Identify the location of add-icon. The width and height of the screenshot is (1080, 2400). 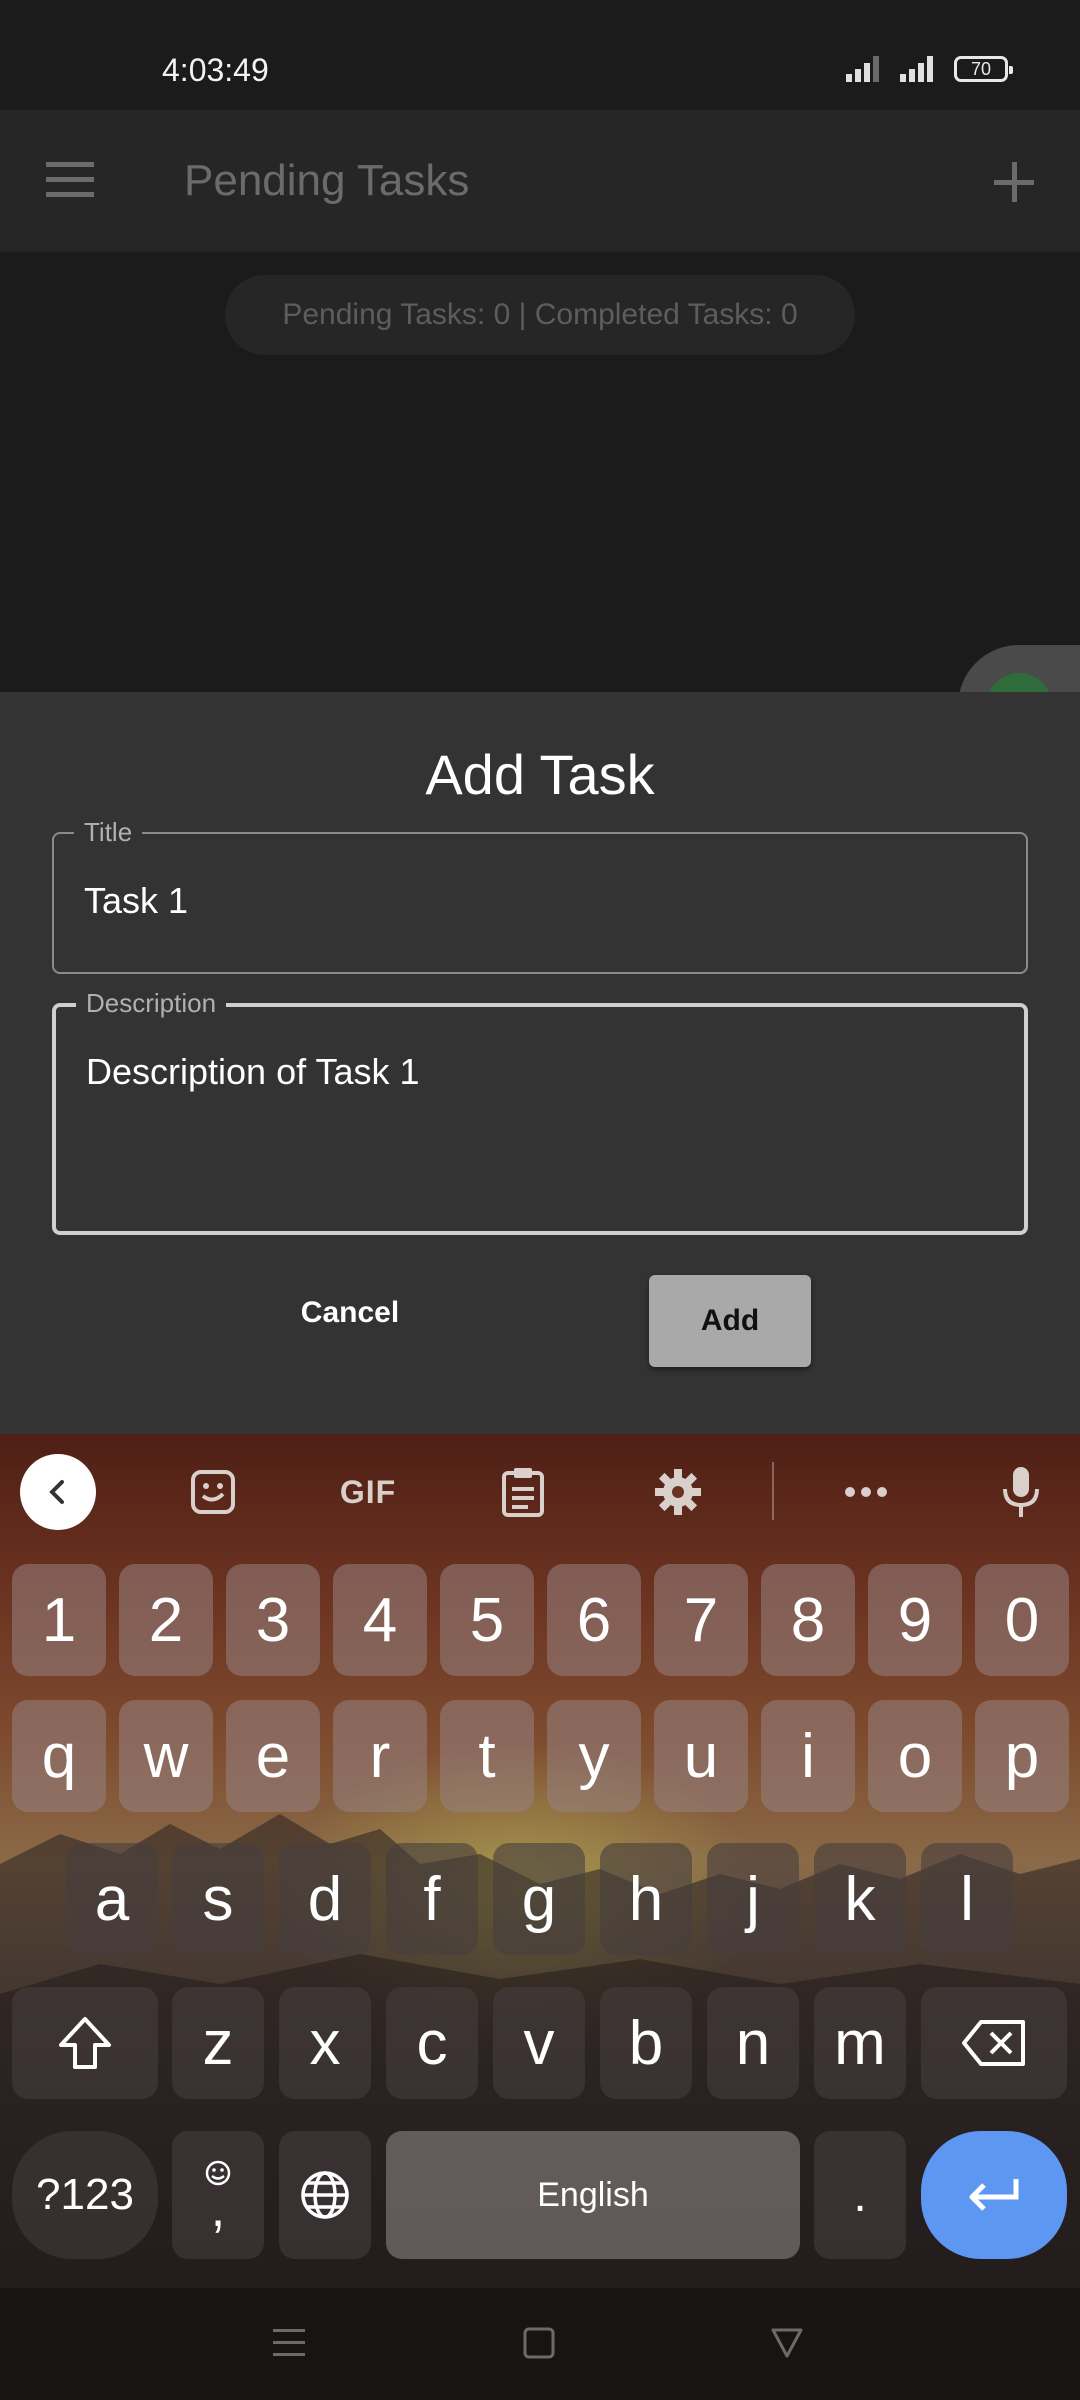
(1014, 182).